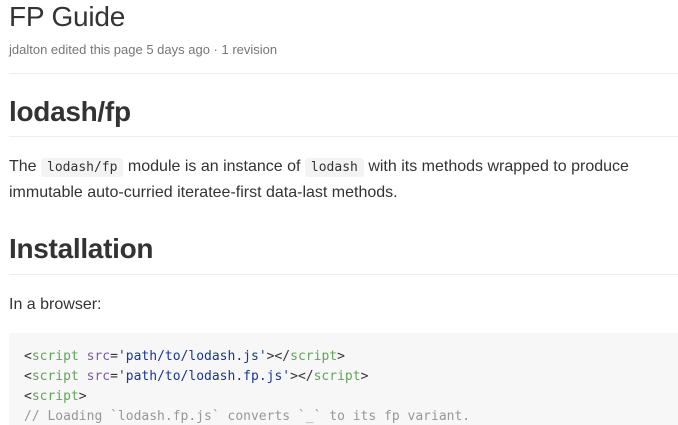  I want to click on heading-installation: Installation, so click(81, 248).